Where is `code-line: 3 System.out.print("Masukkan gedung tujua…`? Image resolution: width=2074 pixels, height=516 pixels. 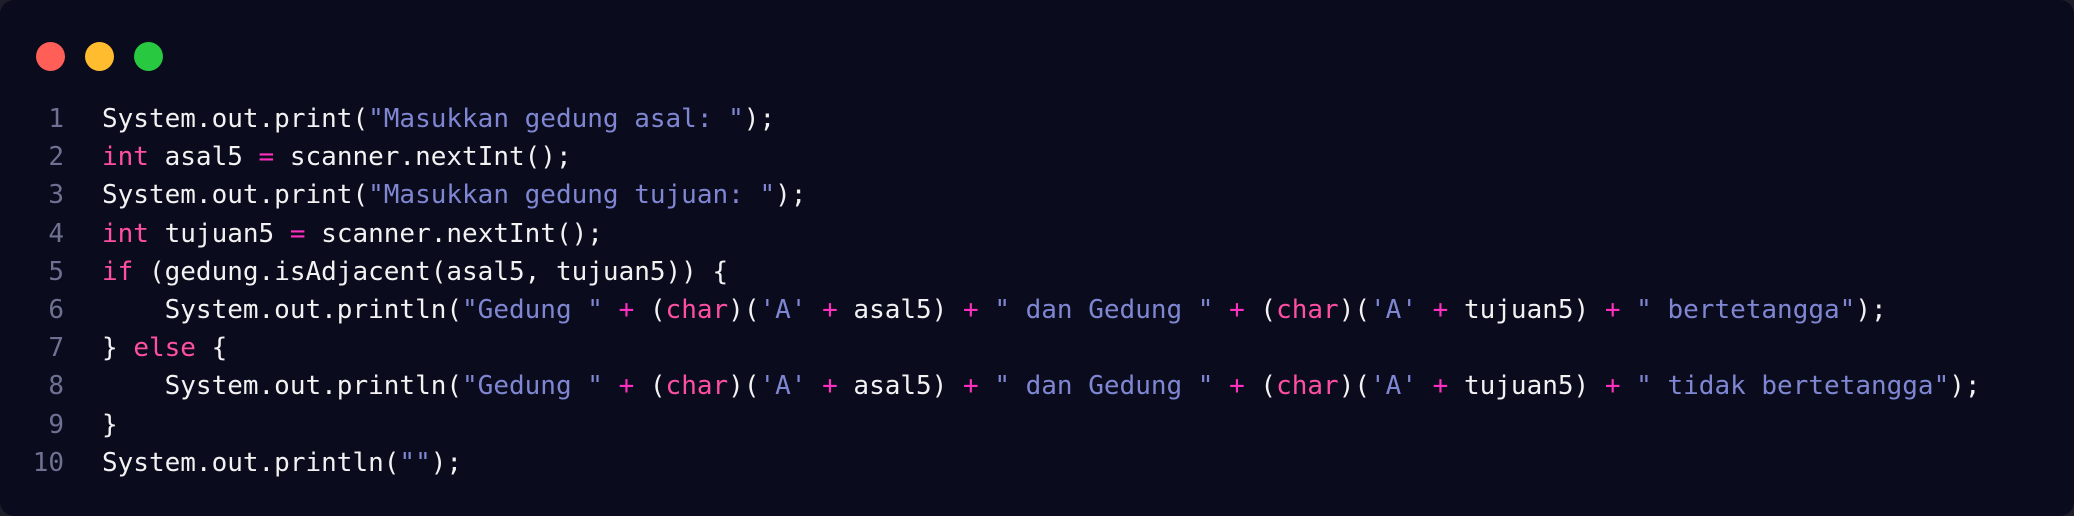
code-line: 3 System.out.print("Masukkan gedung tujua… is located at coordinates (1037, 195).